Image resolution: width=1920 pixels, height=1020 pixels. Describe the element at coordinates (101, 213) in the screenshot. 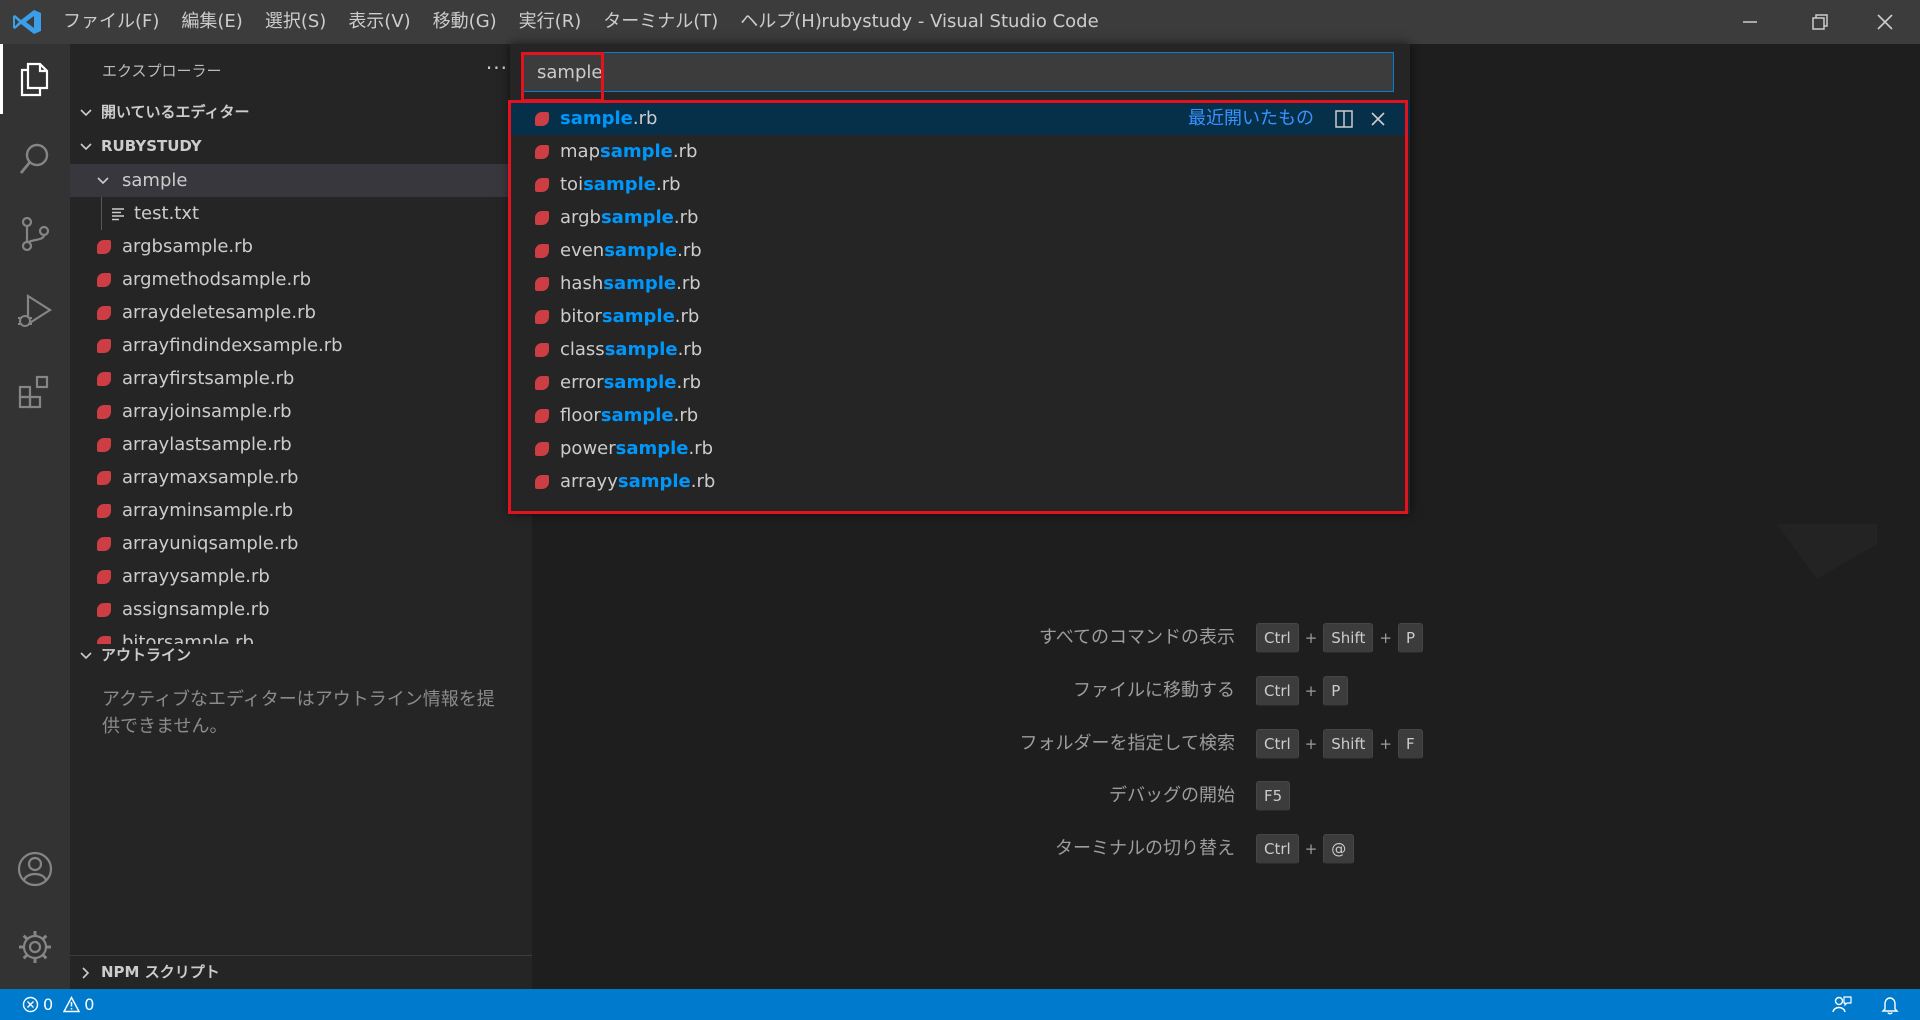

I see `indent-guide` at that location.